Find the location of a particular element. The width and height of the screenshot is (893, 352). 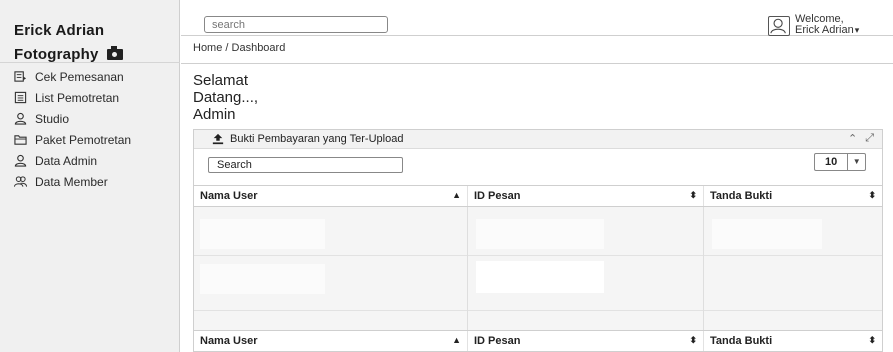

greeting-line: Selamat is located at coordinates (221, 80).